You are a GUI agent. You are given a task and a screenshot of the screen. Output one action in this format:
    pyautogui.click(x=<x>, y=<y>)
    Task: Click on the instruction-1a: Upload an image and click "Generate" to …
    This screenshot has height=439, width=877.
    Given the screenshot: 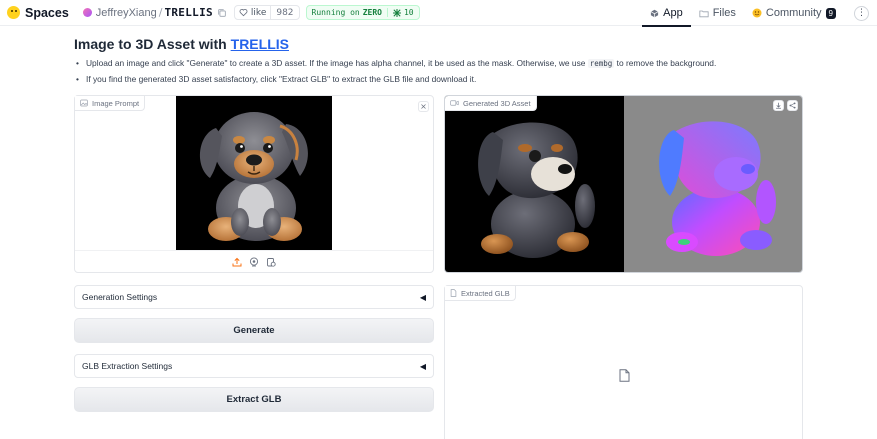 What is the action you would take?
    pyautogui.click(x=336, y=63)
    